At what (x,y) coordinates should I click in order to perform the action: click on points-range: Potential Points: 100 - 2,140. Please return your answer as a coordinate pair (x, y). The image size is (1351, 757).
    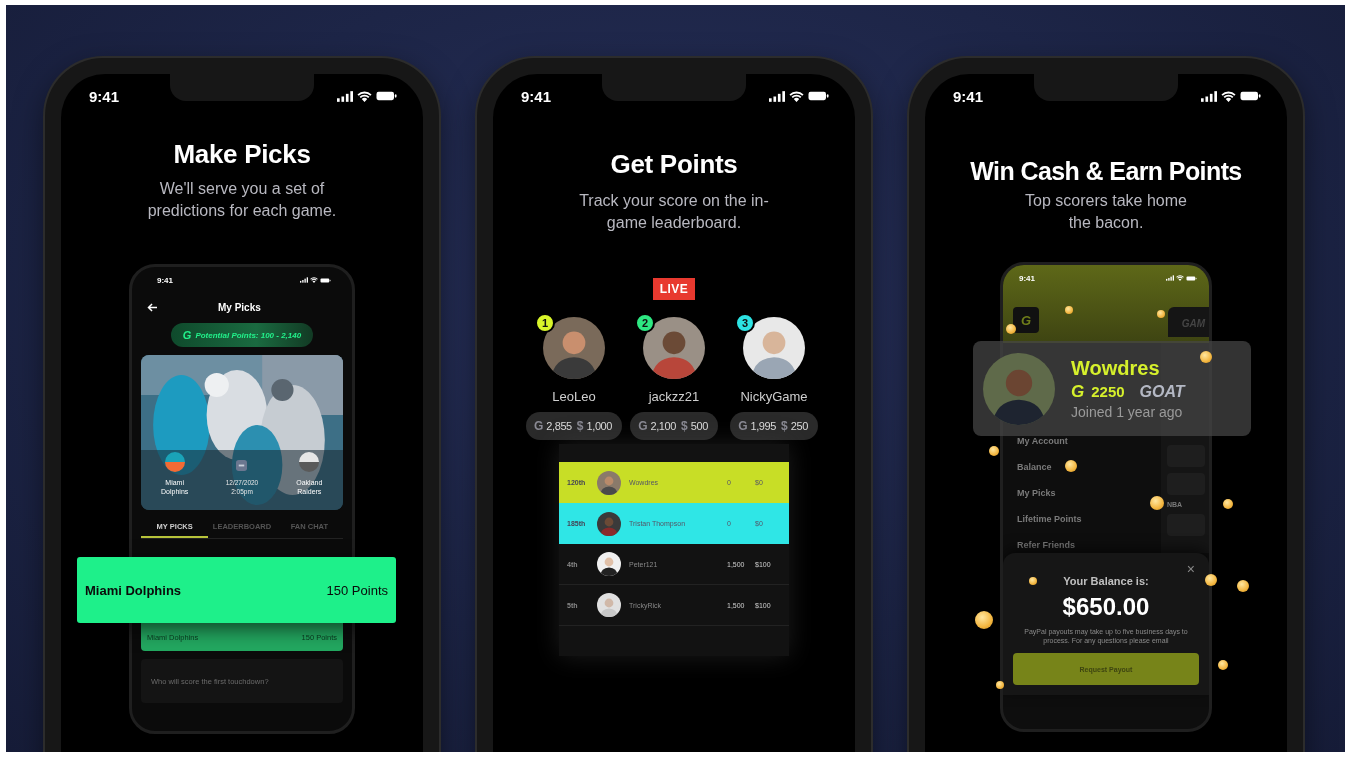
    Looking at the image, I should click on (248, 335).